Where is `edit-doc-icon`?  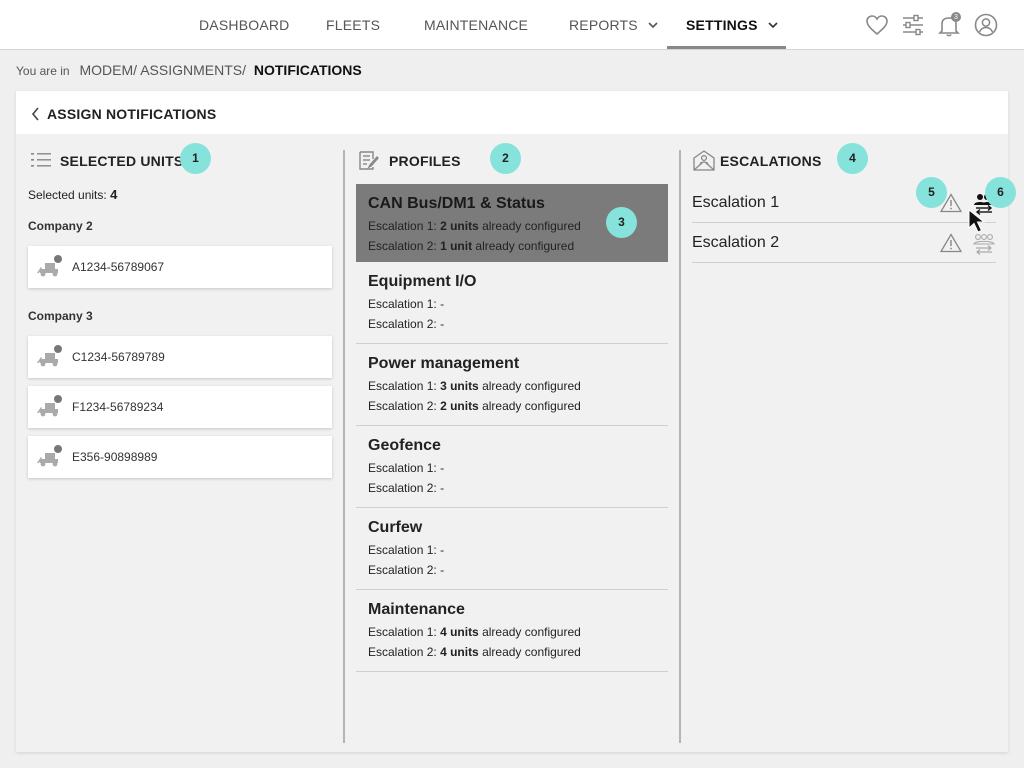 edit-doc-icon is located at coordinates (369, 160).